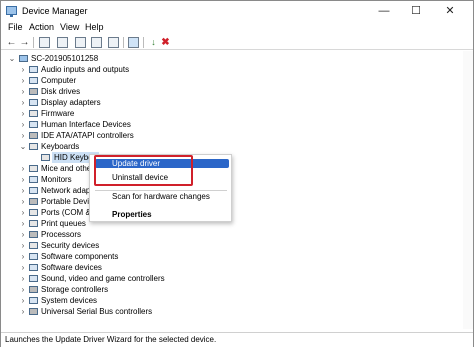 The width and height of the screenshot is (474, 347). I want to click on menu-action: Action, so click(41, 27).